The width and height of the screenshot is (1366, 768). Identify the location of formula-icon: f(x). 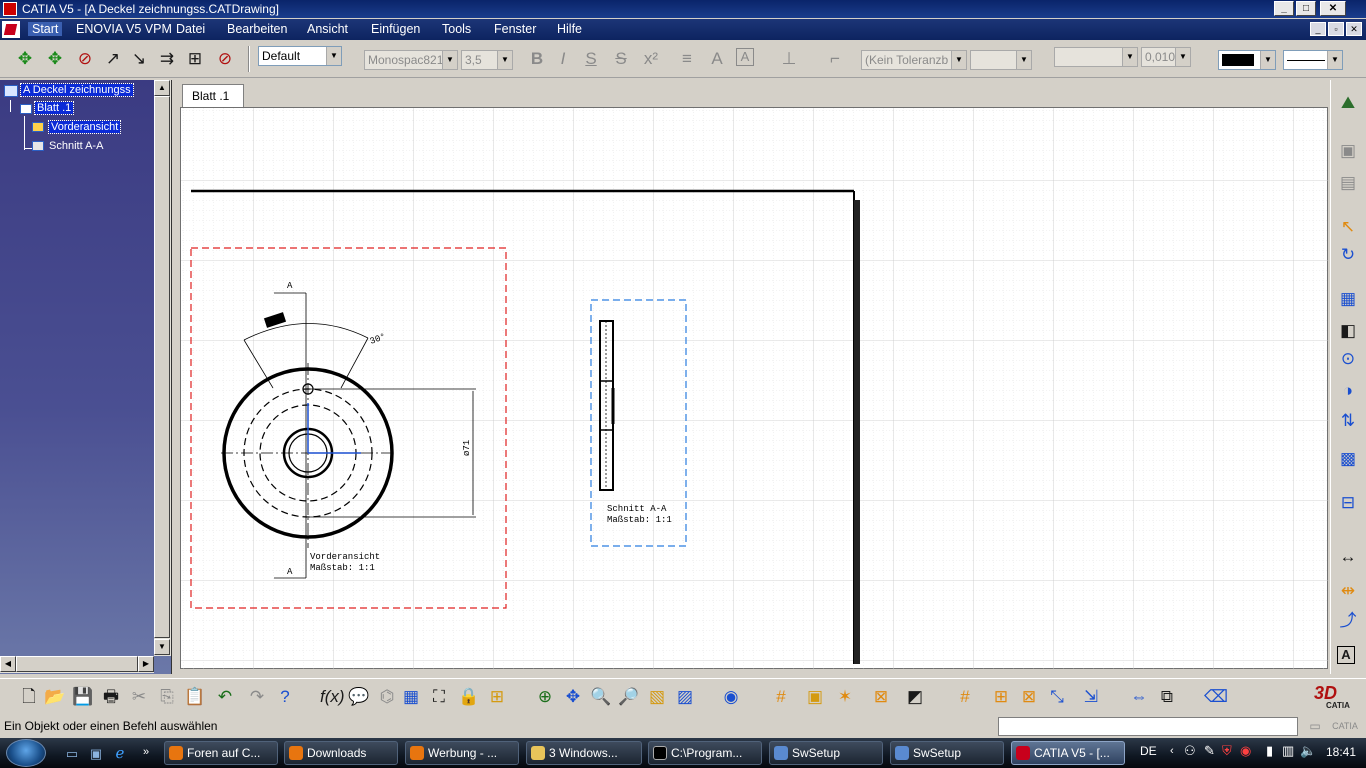
(332, 697).